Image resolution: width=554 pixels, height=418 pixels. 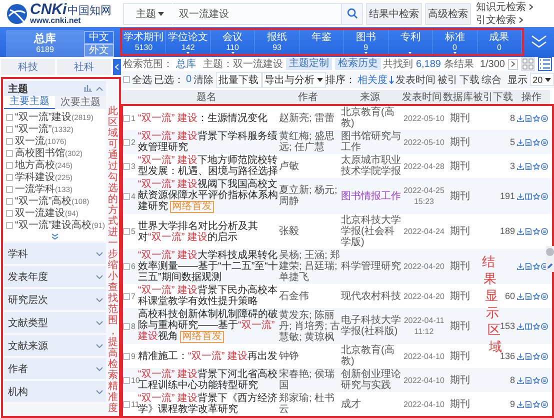 What do you see at coordinates (448, 13) in the screenshot?
I see `search-option-button: 高级检索` at bounding box center [448, 13].